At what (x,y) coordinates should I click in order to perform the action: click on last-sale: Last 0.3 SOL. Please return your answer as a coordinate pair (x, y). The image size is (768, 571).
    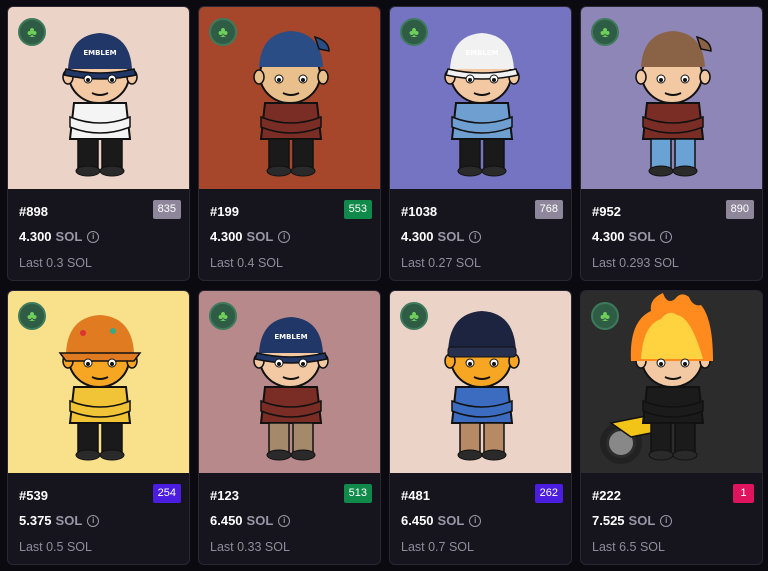
    Looking at the image, I should click on (55, 263).